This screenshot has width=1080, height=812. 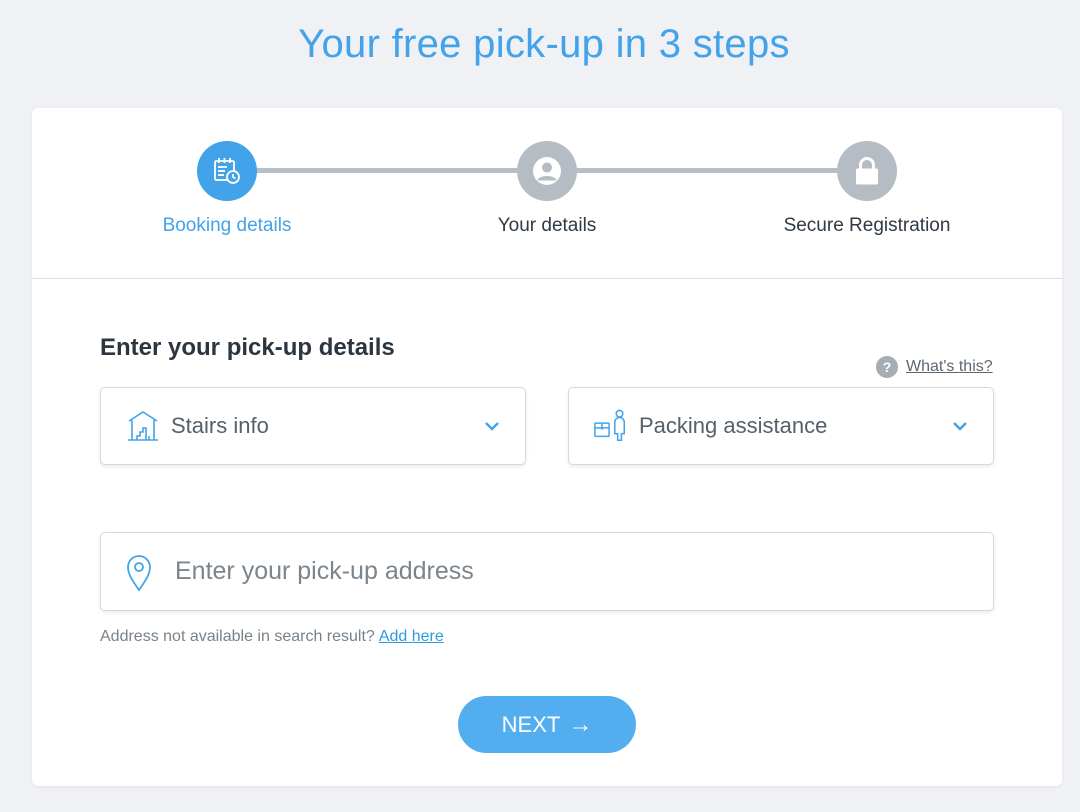 What do you see at coordinates (544, 44) in the screenshot?
I see `page-title: Your free pick-up in 3 steps` at bounding box center [544, 44].